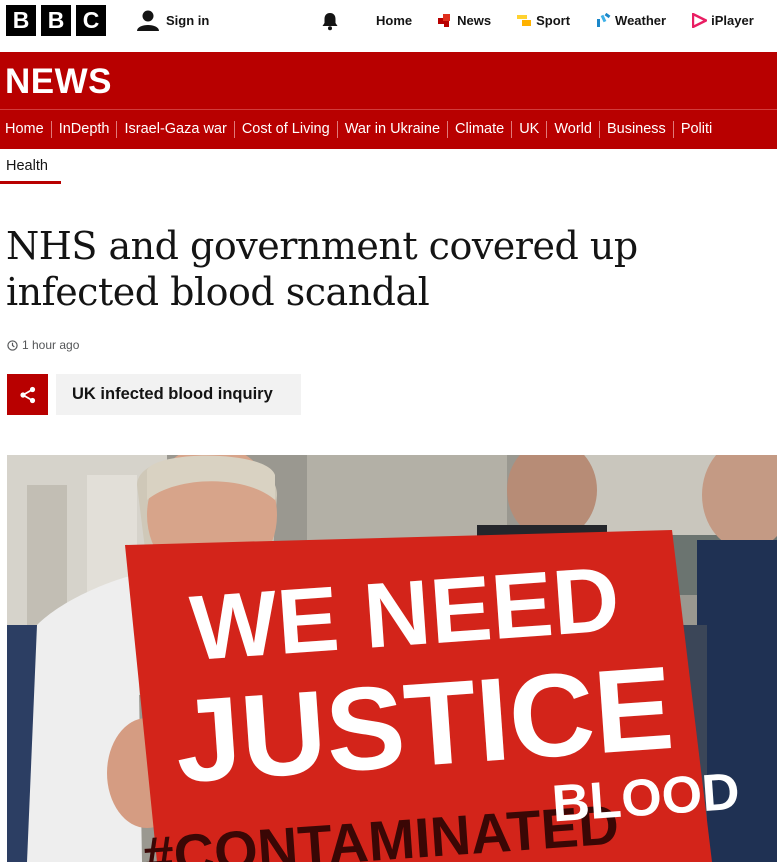 This screenshot has width=777, height=862. I want to click on section-nav-item: Home, so click(28, 129).